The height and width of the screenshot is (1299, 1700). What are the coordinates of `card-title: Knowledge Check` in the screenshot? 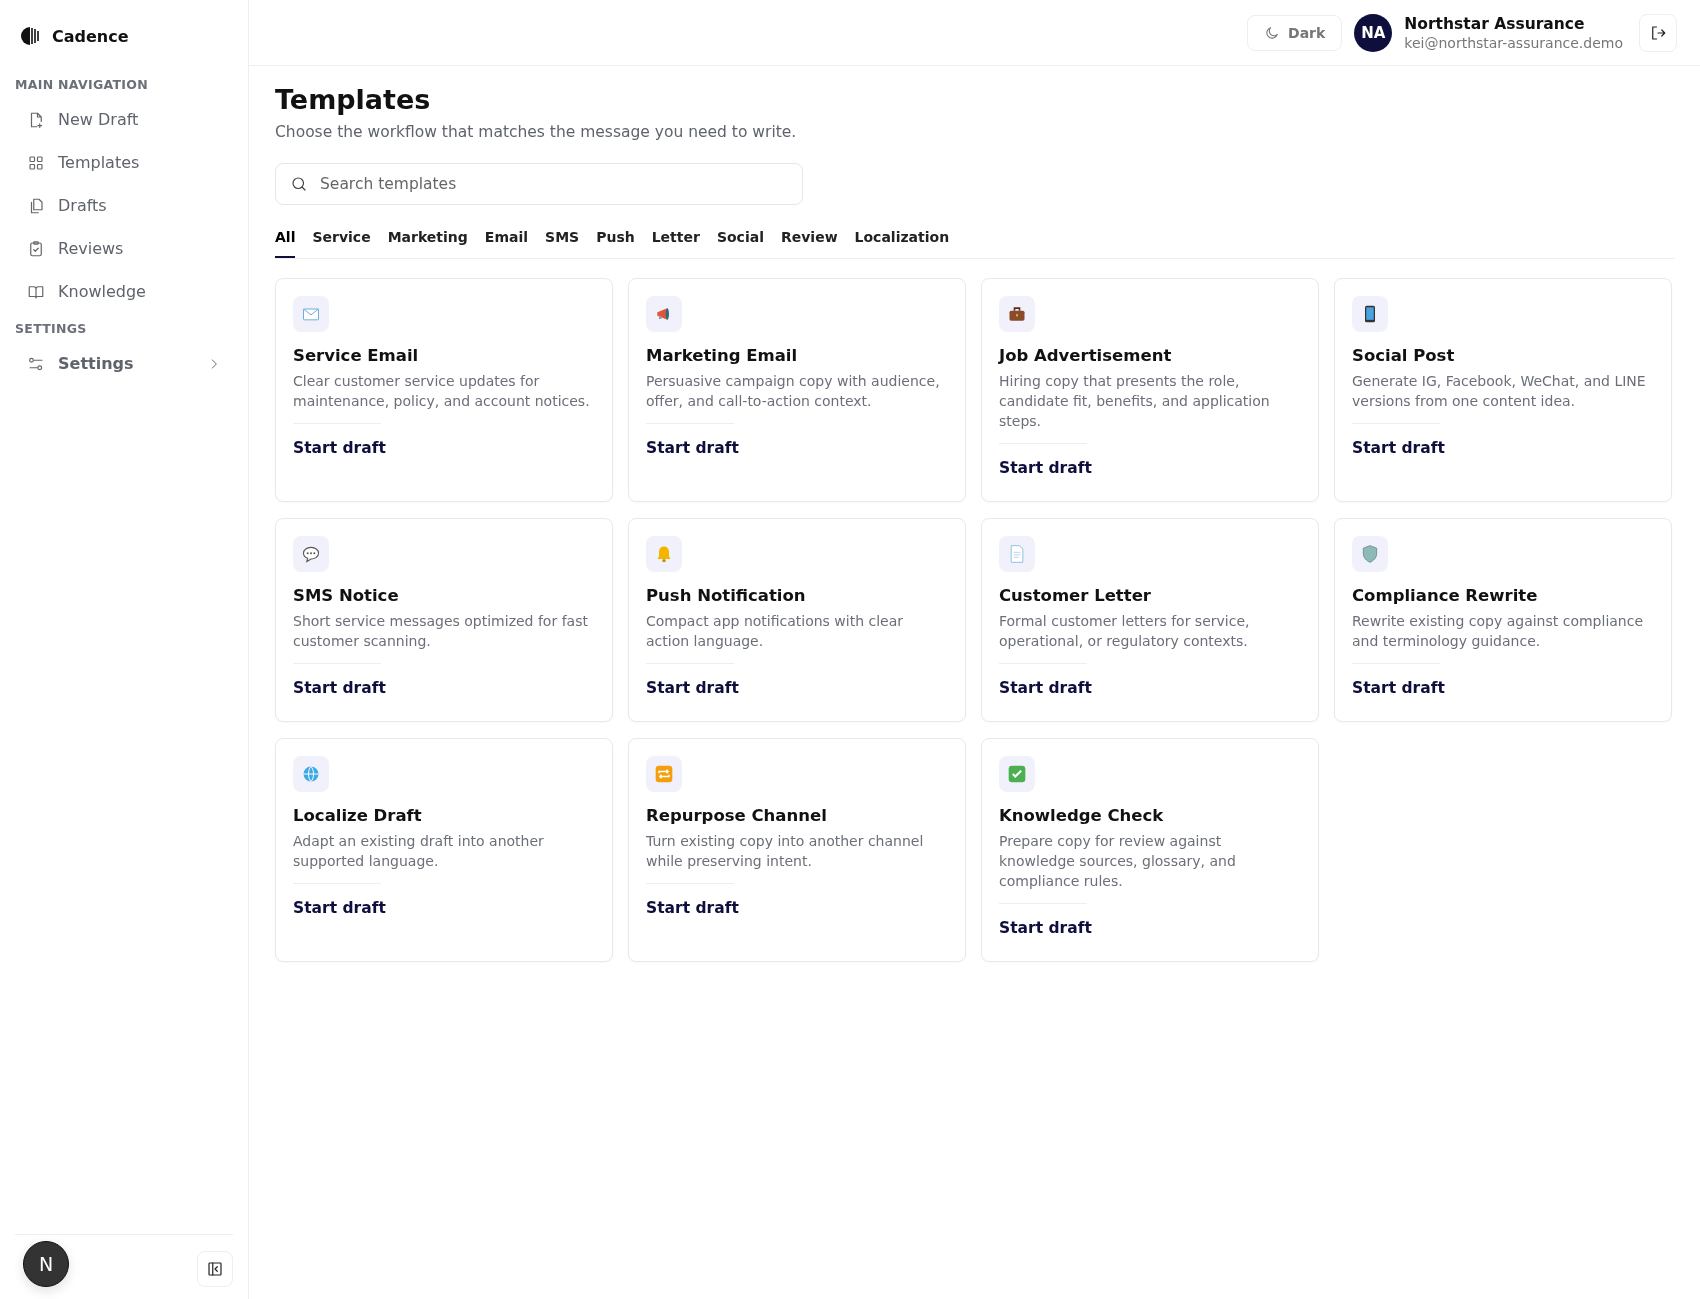 It's located at (1082, 815).